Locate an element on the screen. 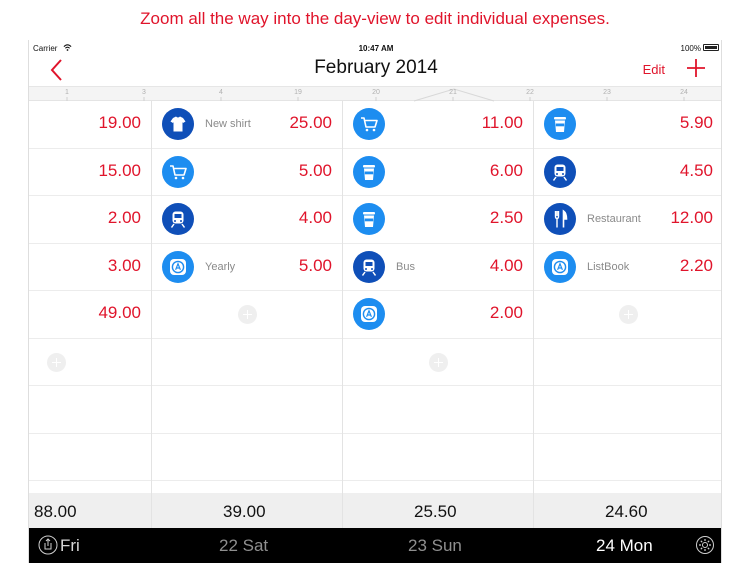 Image resolution: width=750 pixels, height=563 pixels. fork-knife-icon is located at coordinates (560, 219).